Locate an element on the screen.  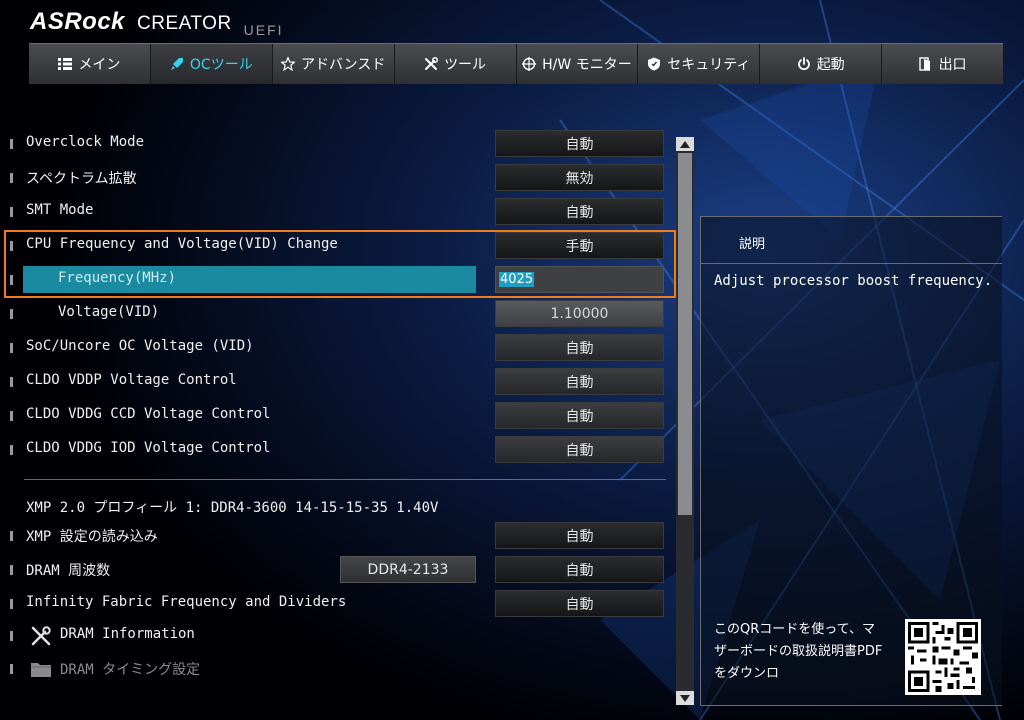
setting-xmp-load: XMP 設定の読み込み 自動 is located at coordinates (333, 536).